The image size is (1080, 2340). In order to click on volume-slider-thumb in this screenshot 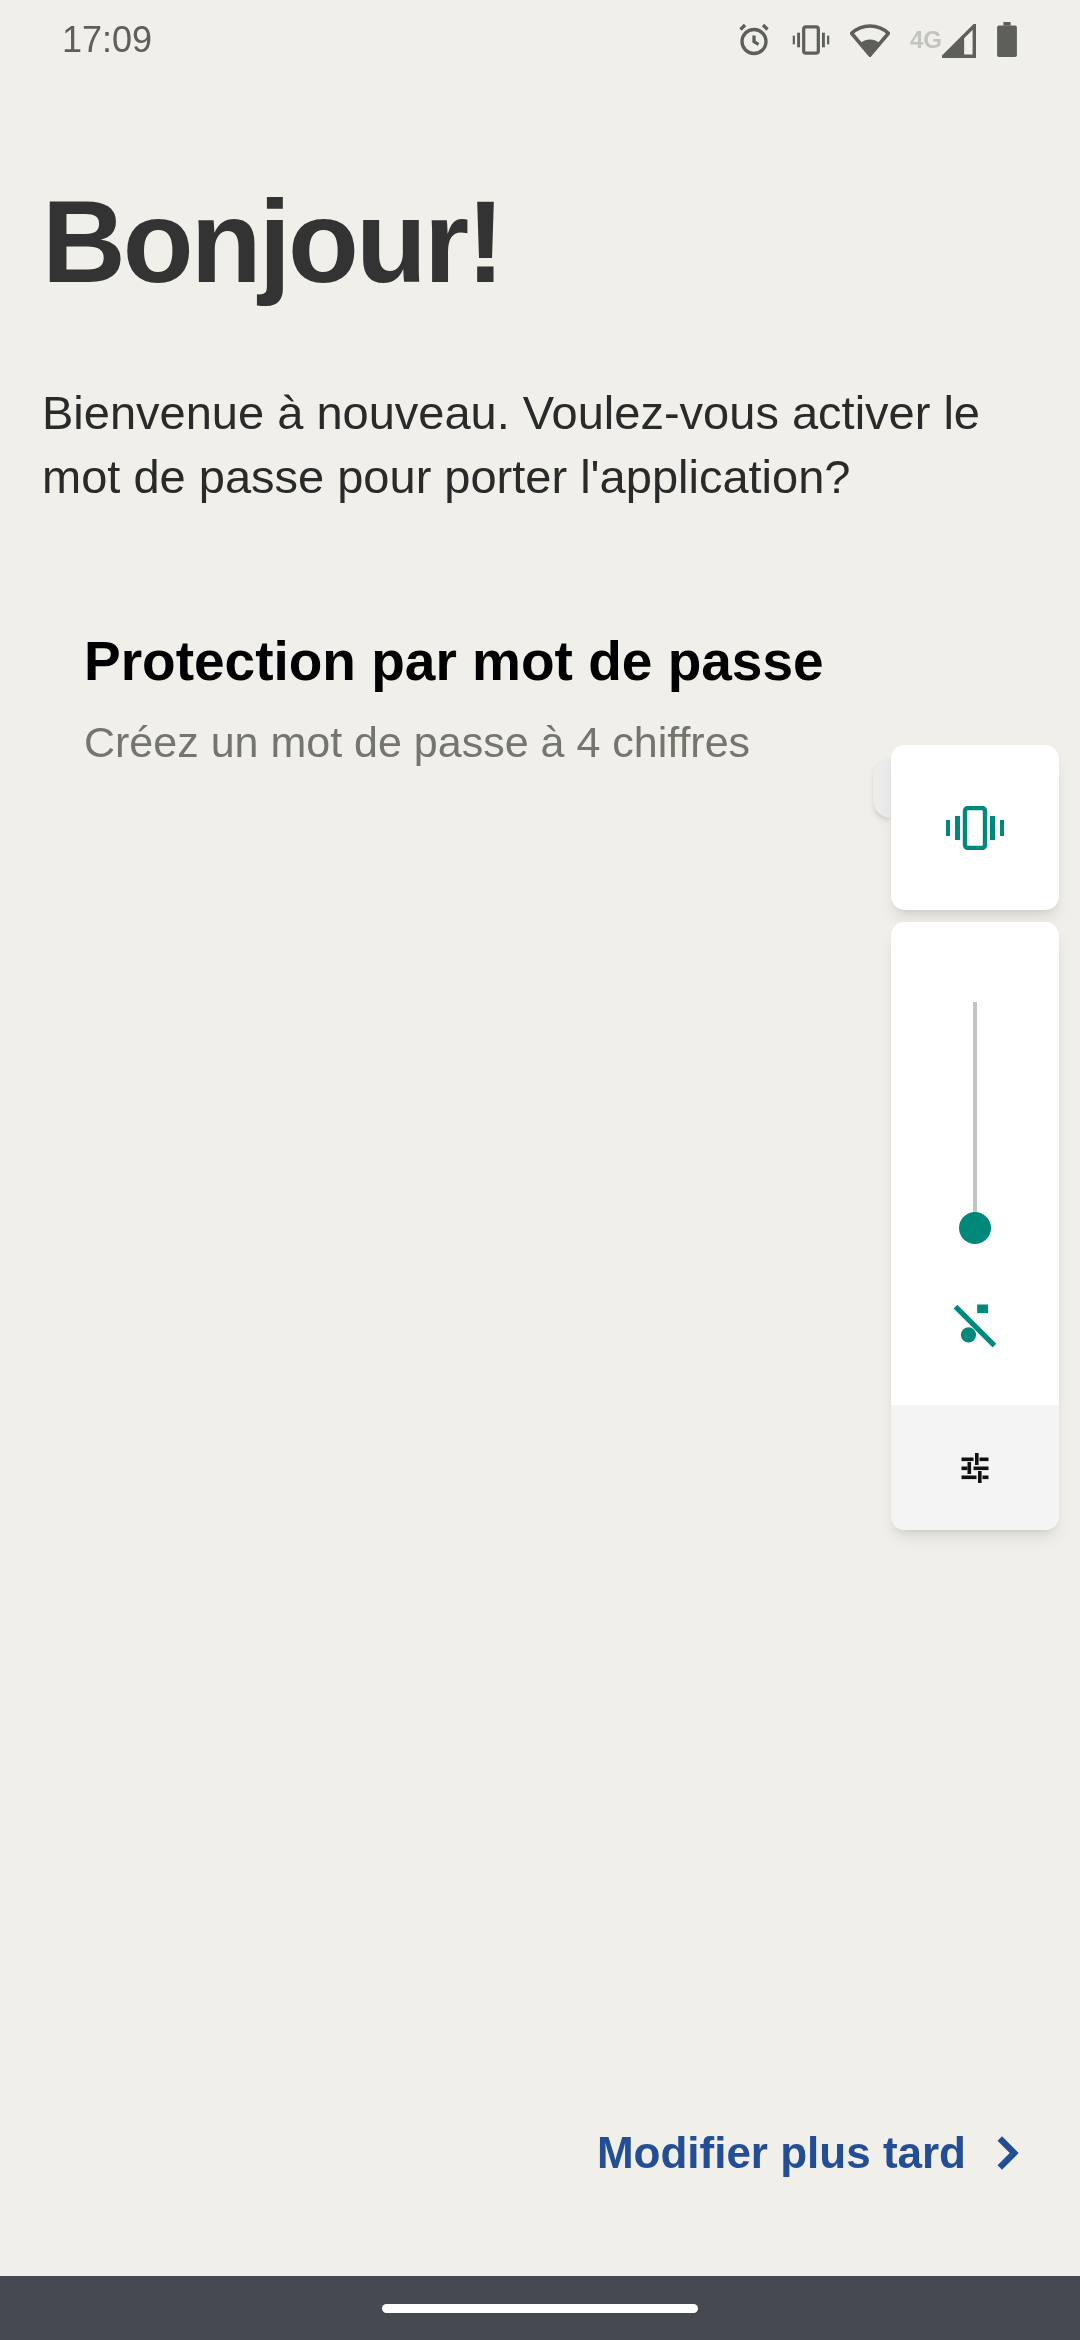, I will do `click(975, 1228)`.